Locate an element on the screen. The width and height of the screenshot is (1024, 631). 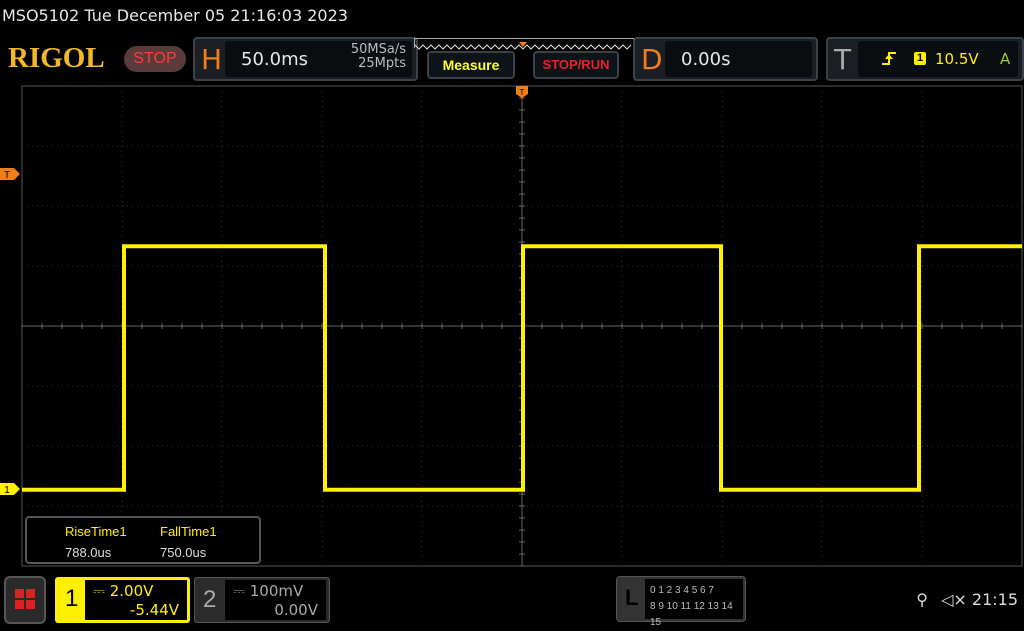
measure-value: 750.0us is located at coordinates (183, 552).